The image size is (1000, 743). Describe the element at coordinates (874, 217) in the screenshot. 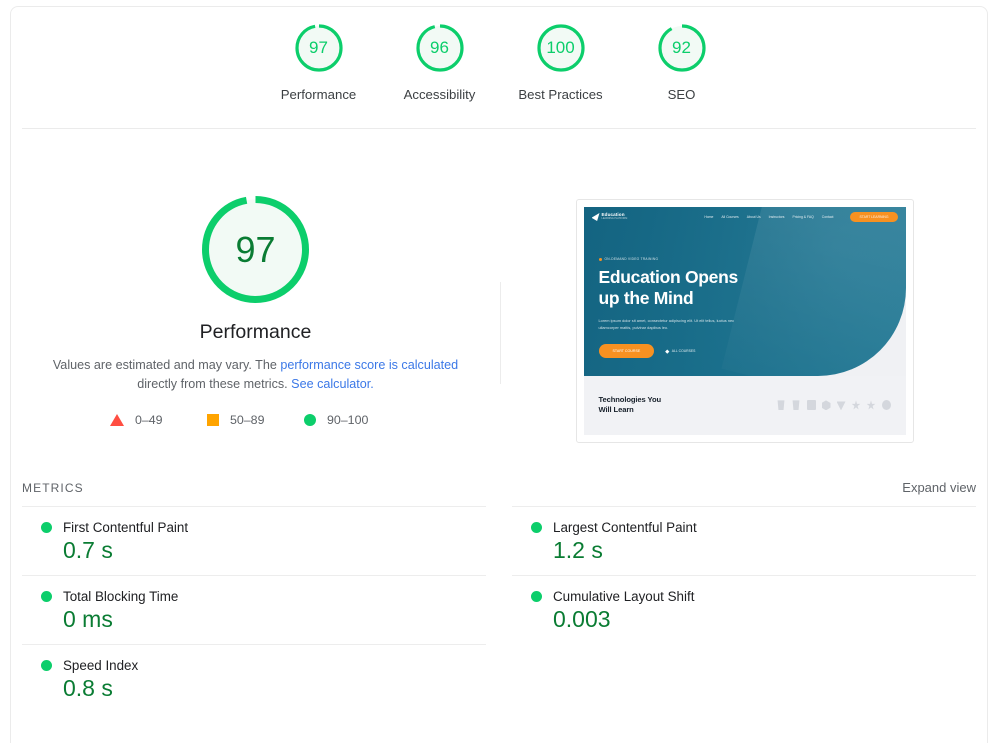

I see `nav-cta-button: START LEARNING` at that location.